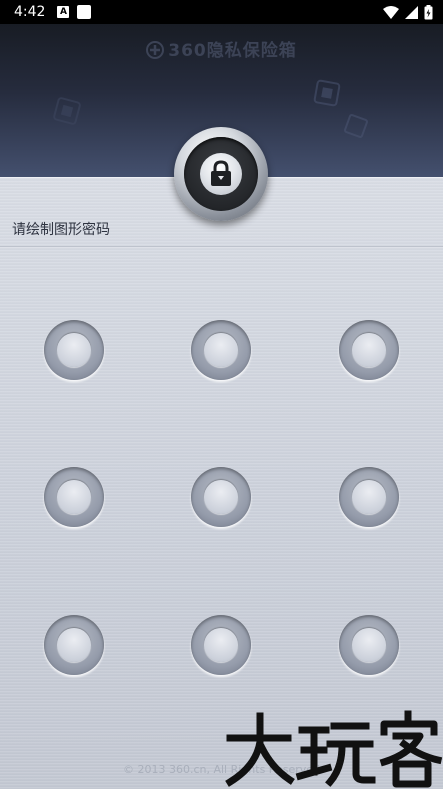 The height and width of the screenshot is (789, 443). Describe the element at coordinates (221, 247) in the screenshot. I see `divider` at that location.